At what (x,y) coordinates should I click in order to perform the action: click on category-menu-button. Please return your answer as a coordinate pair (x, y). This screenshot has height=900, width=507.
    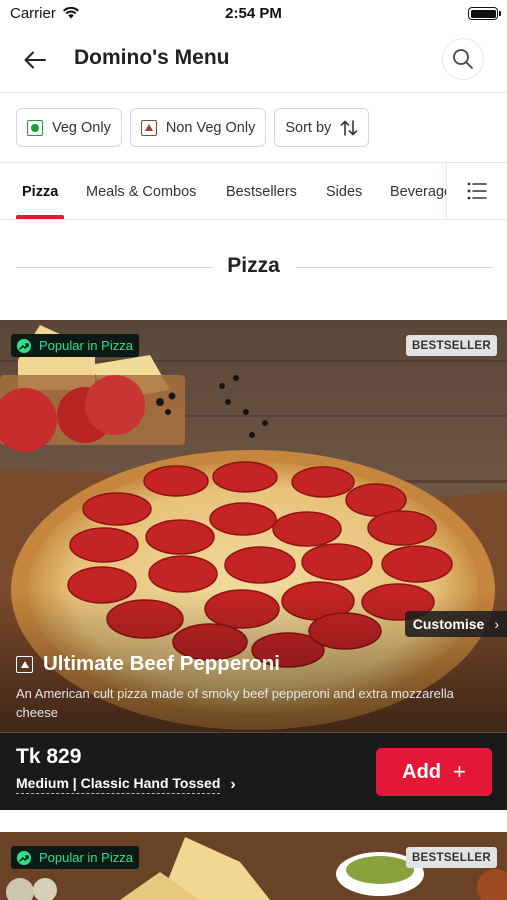
    Looking at the image, I should click on (476, 191).